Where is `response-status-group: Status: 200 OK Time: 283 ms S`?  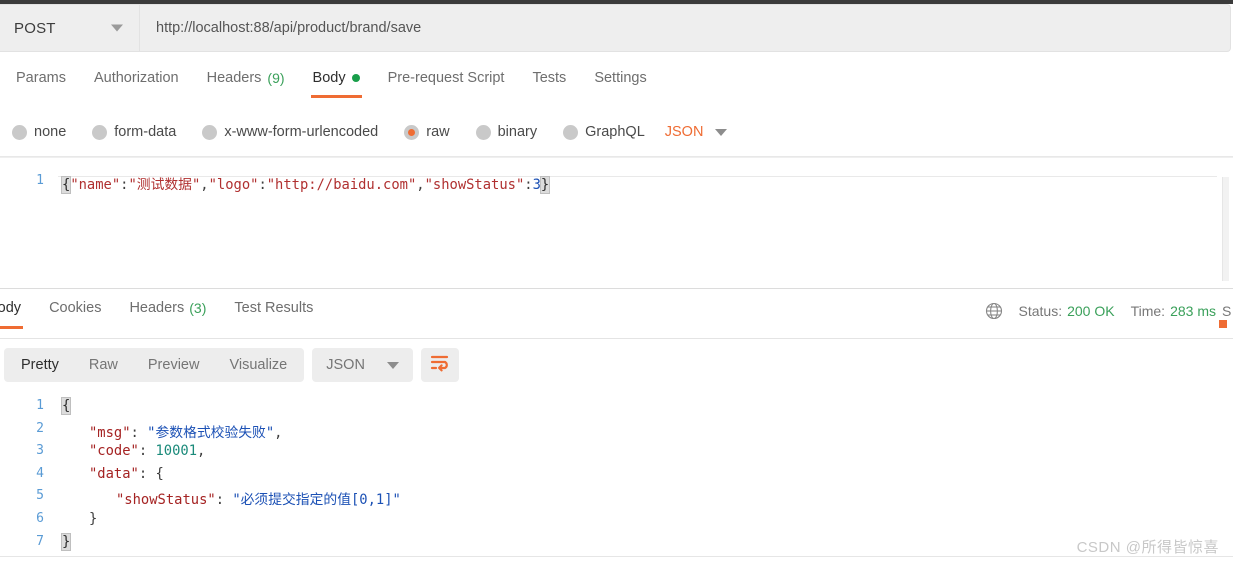 response-status-group: Status: 200 OK Time: 283 ms S is located at coordinates (1109, 311).